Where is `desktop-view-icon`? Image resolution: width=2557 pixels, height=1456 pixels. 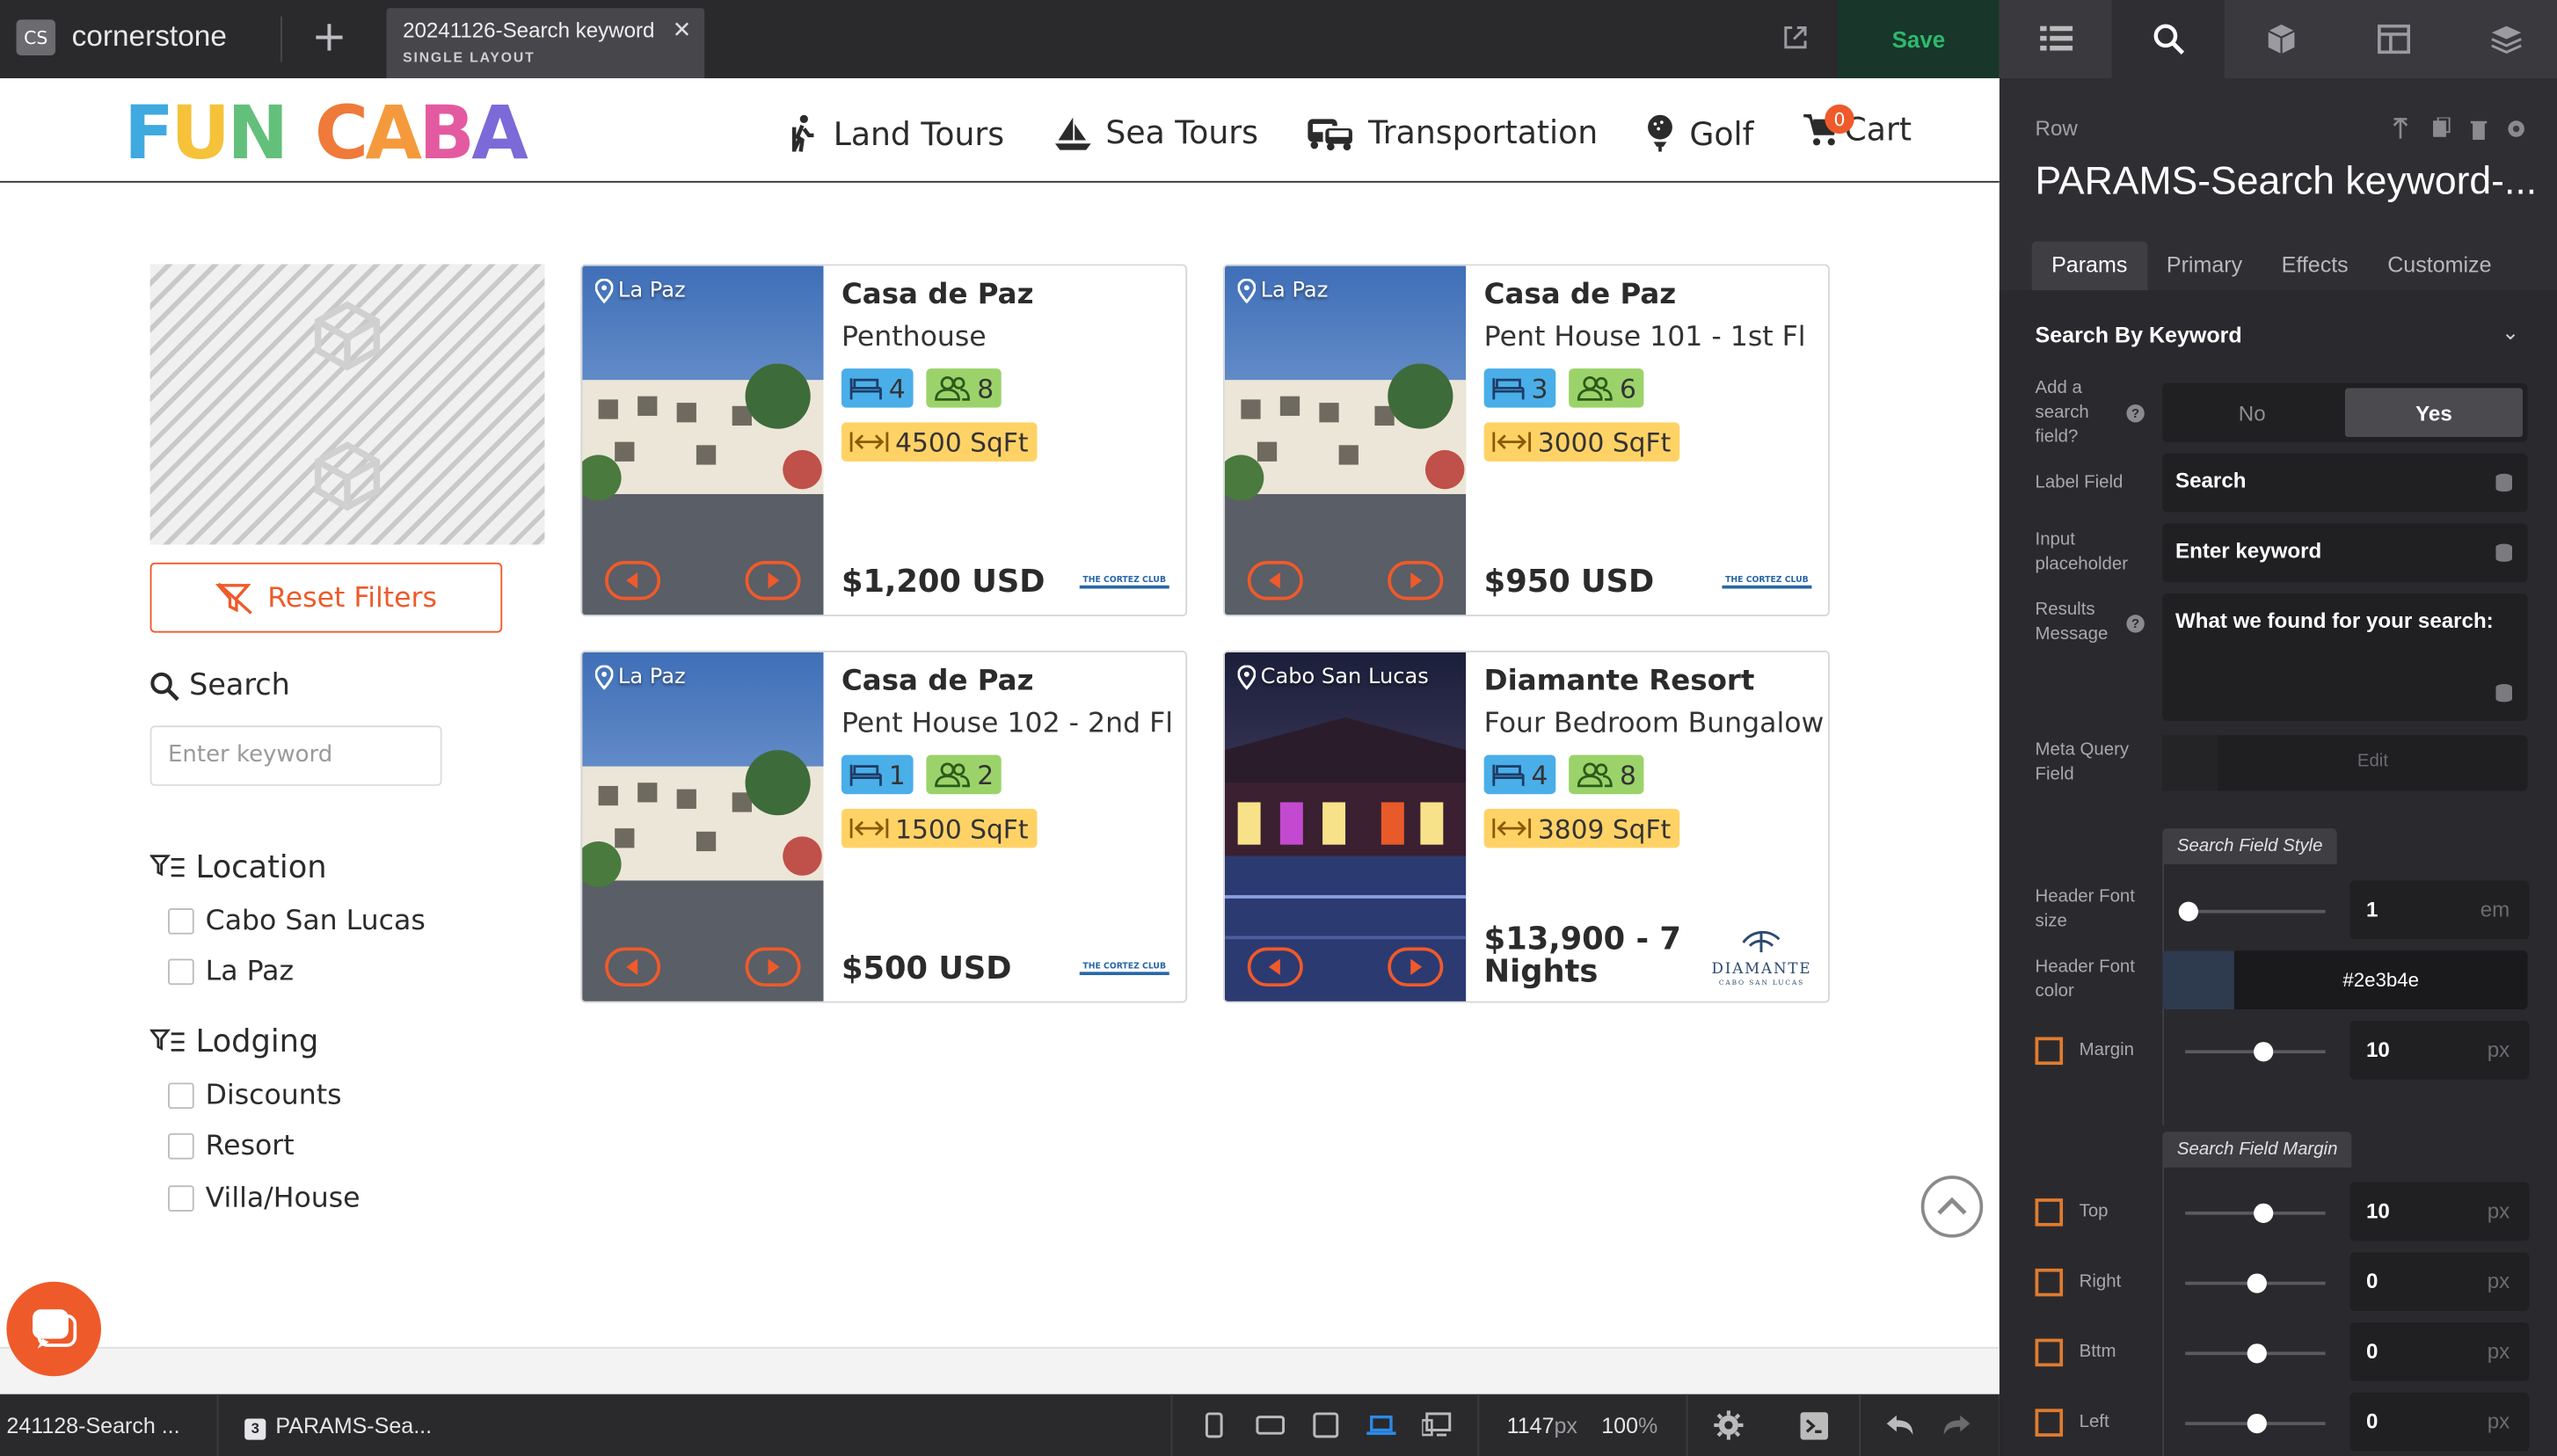 desktop-view-icon is located at coordinates (1437, 1425).